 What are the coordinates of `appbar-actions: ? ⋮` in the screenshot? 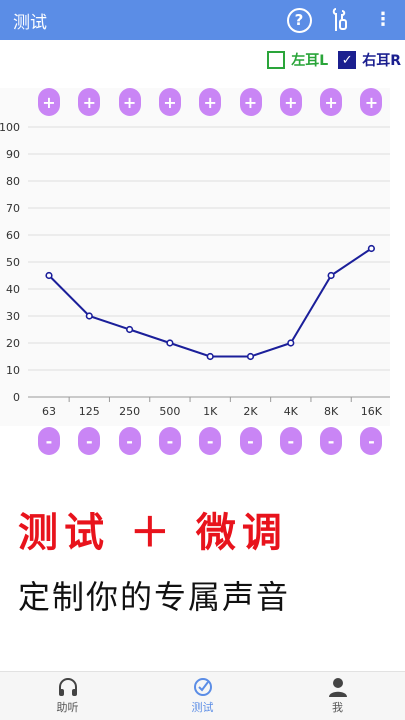 It's located at (334, 20).